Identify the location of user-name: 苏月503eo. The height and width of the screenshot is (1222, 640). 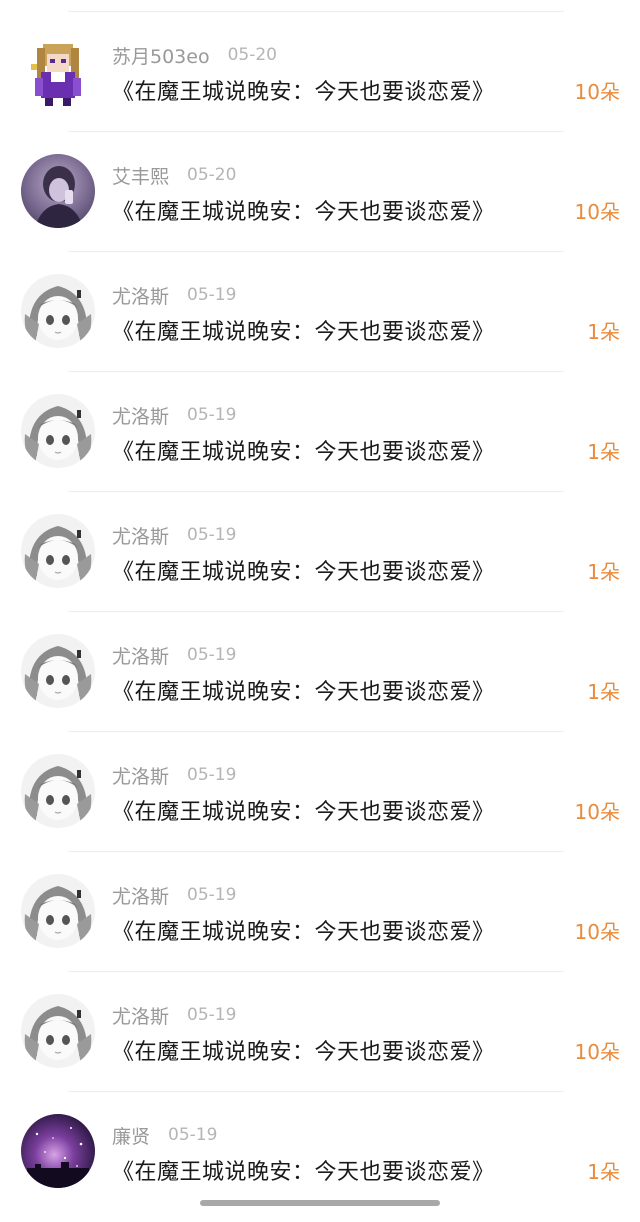
(161, 55).